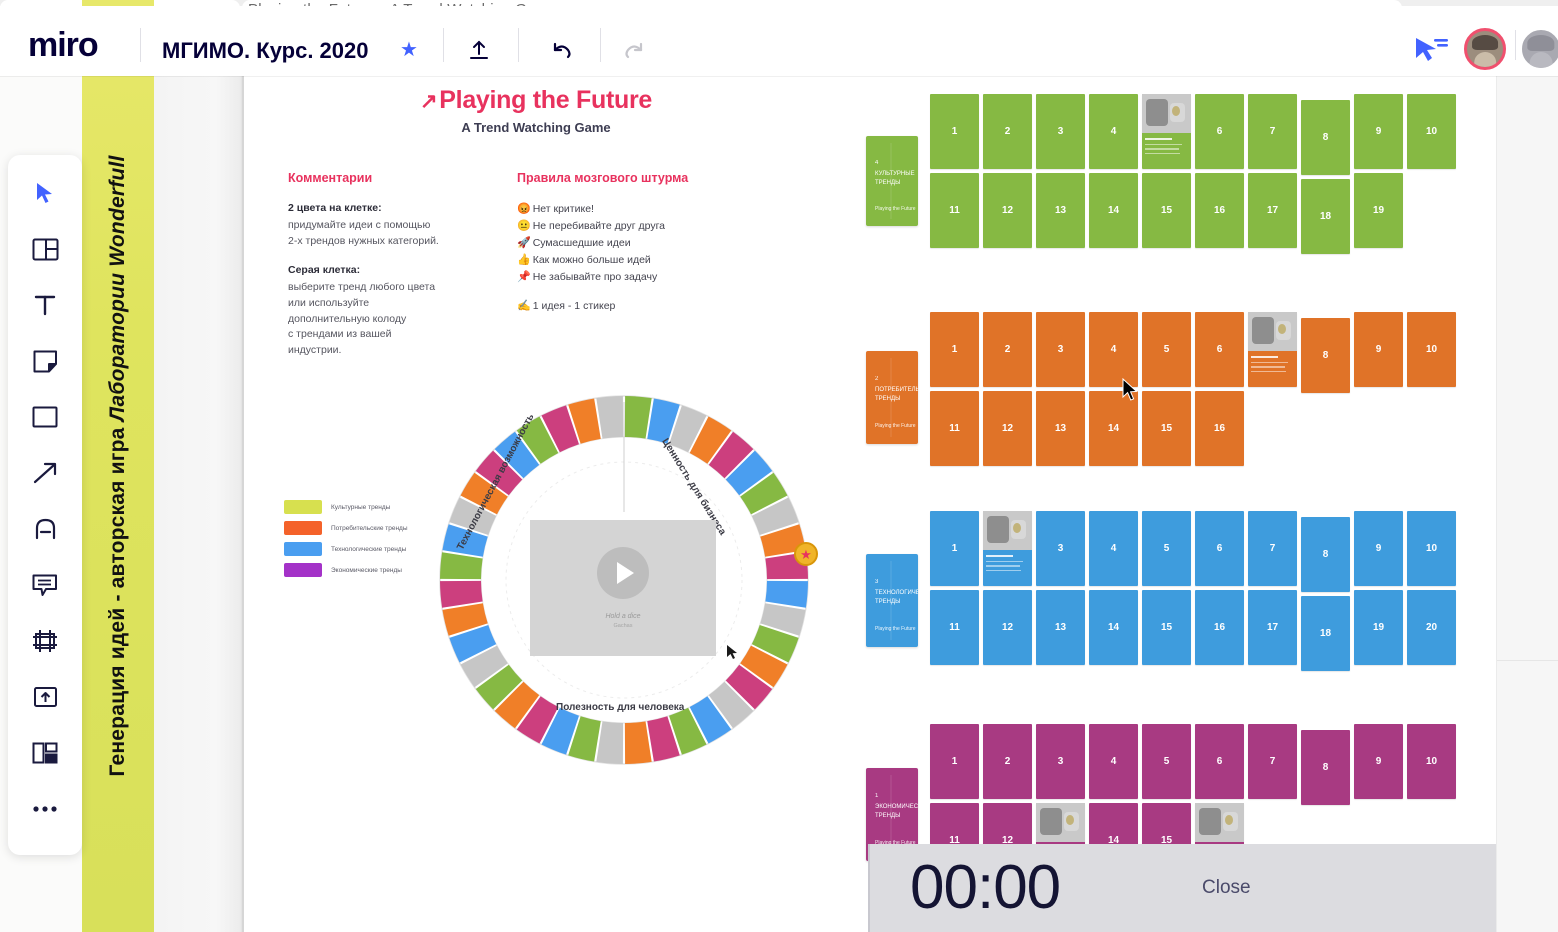 The width and height of the screenshot is (1558, 932). What do you see at coordinates (1431, 627) in the screenshot?
I see `card: 20` at bounding box center [1431, 627].